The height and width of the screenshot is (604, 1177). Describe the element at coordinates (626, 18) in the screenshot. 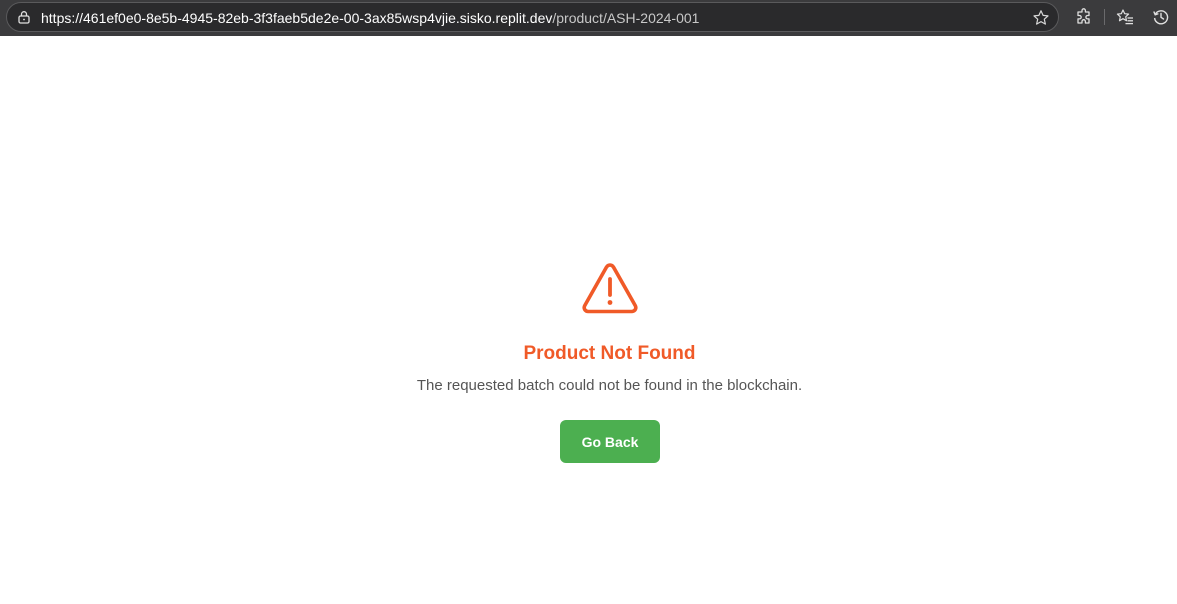

I see `url-path: /product/ASH-2024-001` at that location.